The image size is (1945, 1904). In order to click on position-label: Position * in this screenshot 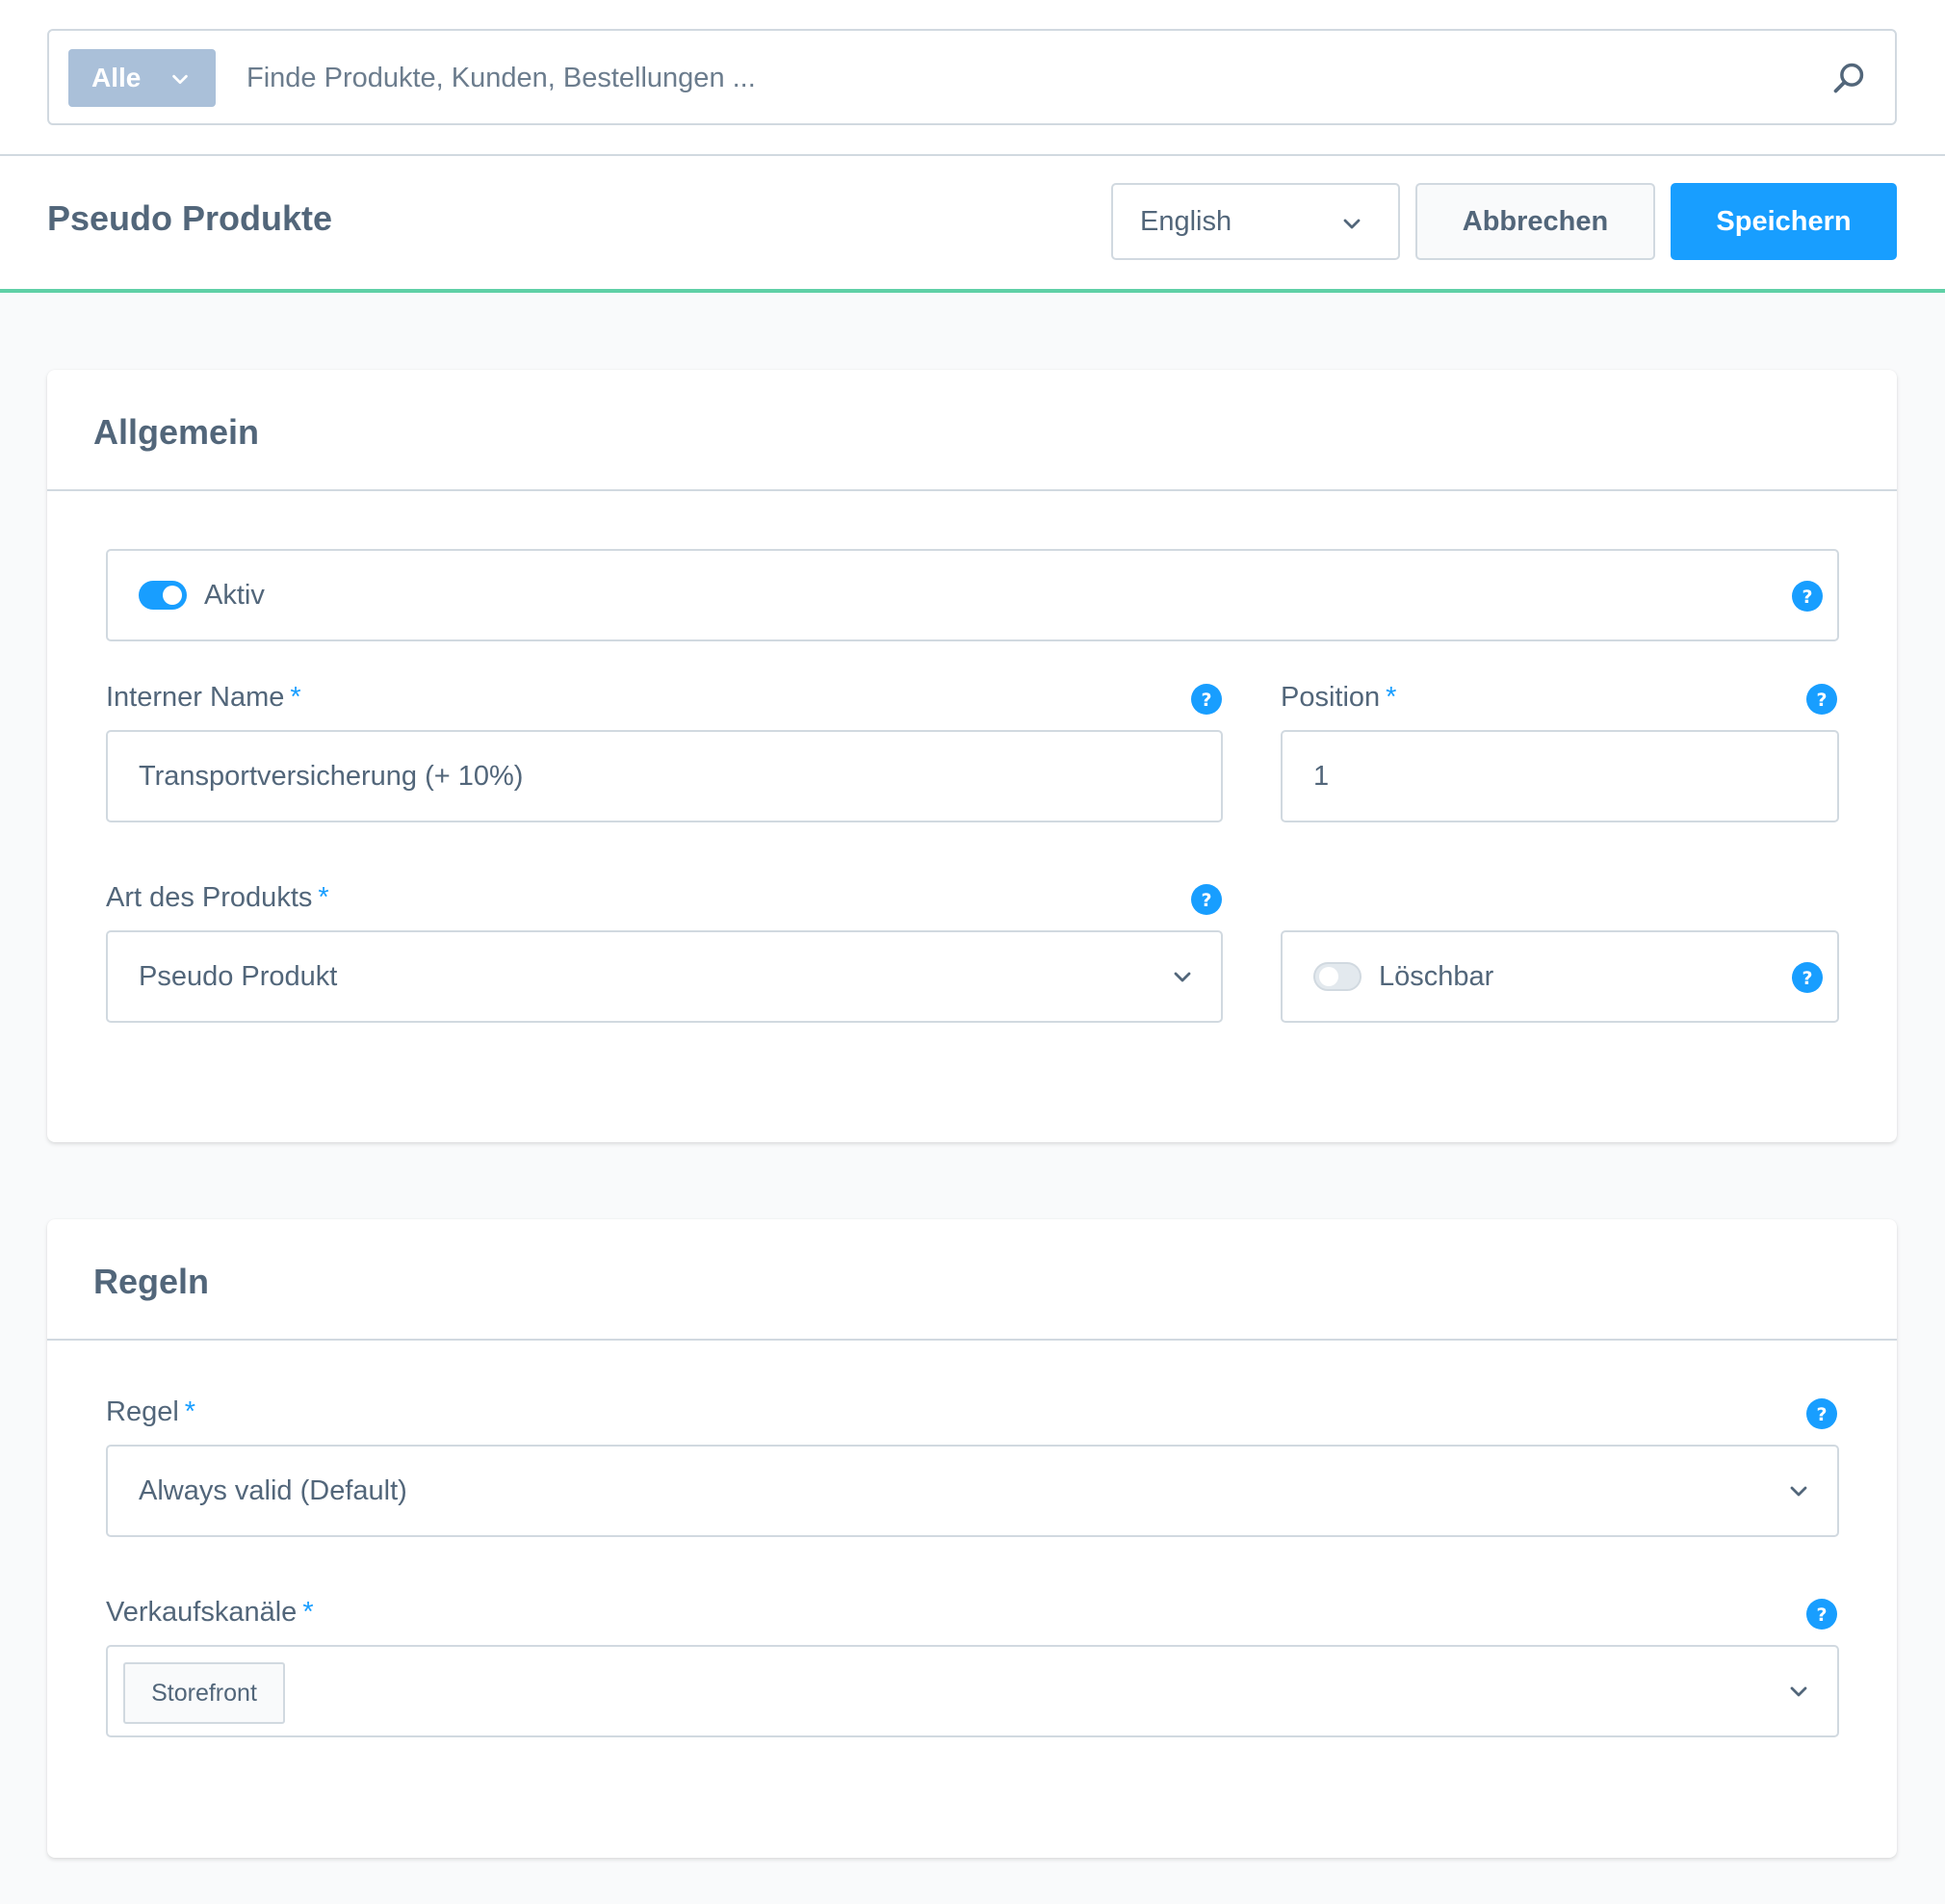, I will do `click(1338, 698)`.